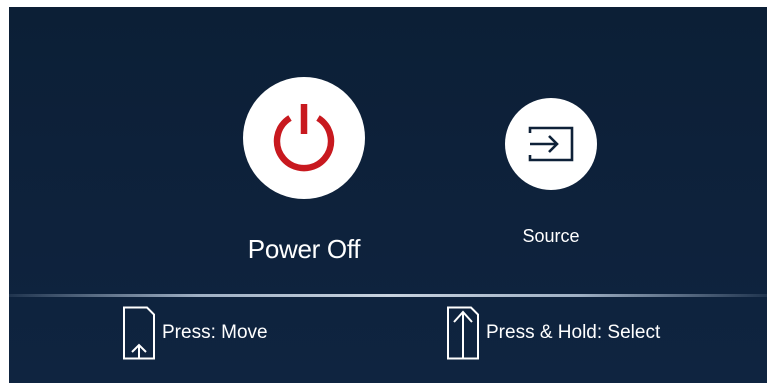 This screenshot has width=775, height=390. What do you see at coordinates (215, 332) in the screenshot?
I see `hint-move-label: Press: Move` at bounding box center [215, 332].